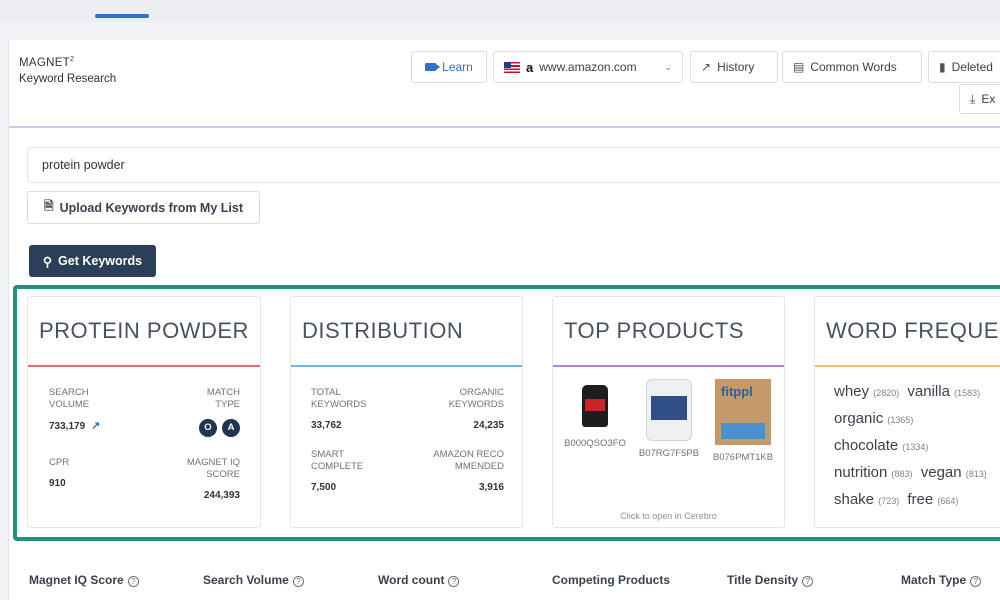 The height and width of the screenshot is (600, 1000). What do you see at coordinates (488, 425) in the screenshot?
I see `organic-keywords-value: 24,235` at bounding box center [488, 425].